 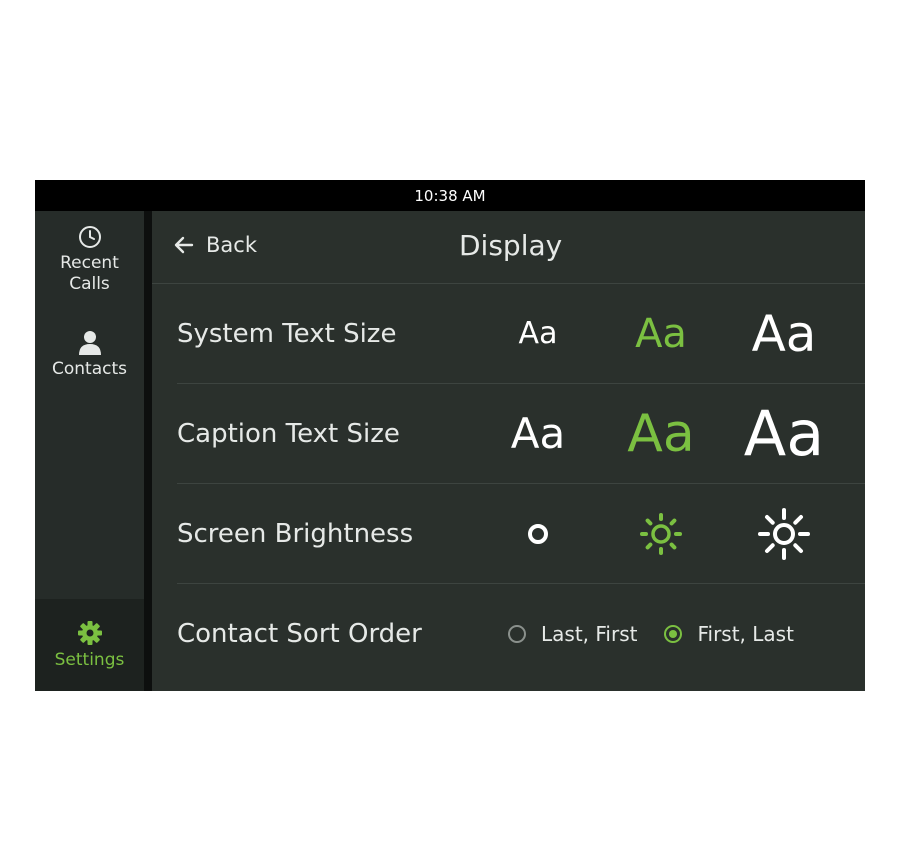 What do you see at coordinates (148, 451) in the screenshot?
I see `sidebar-divider` at bounding box center [148, 451].